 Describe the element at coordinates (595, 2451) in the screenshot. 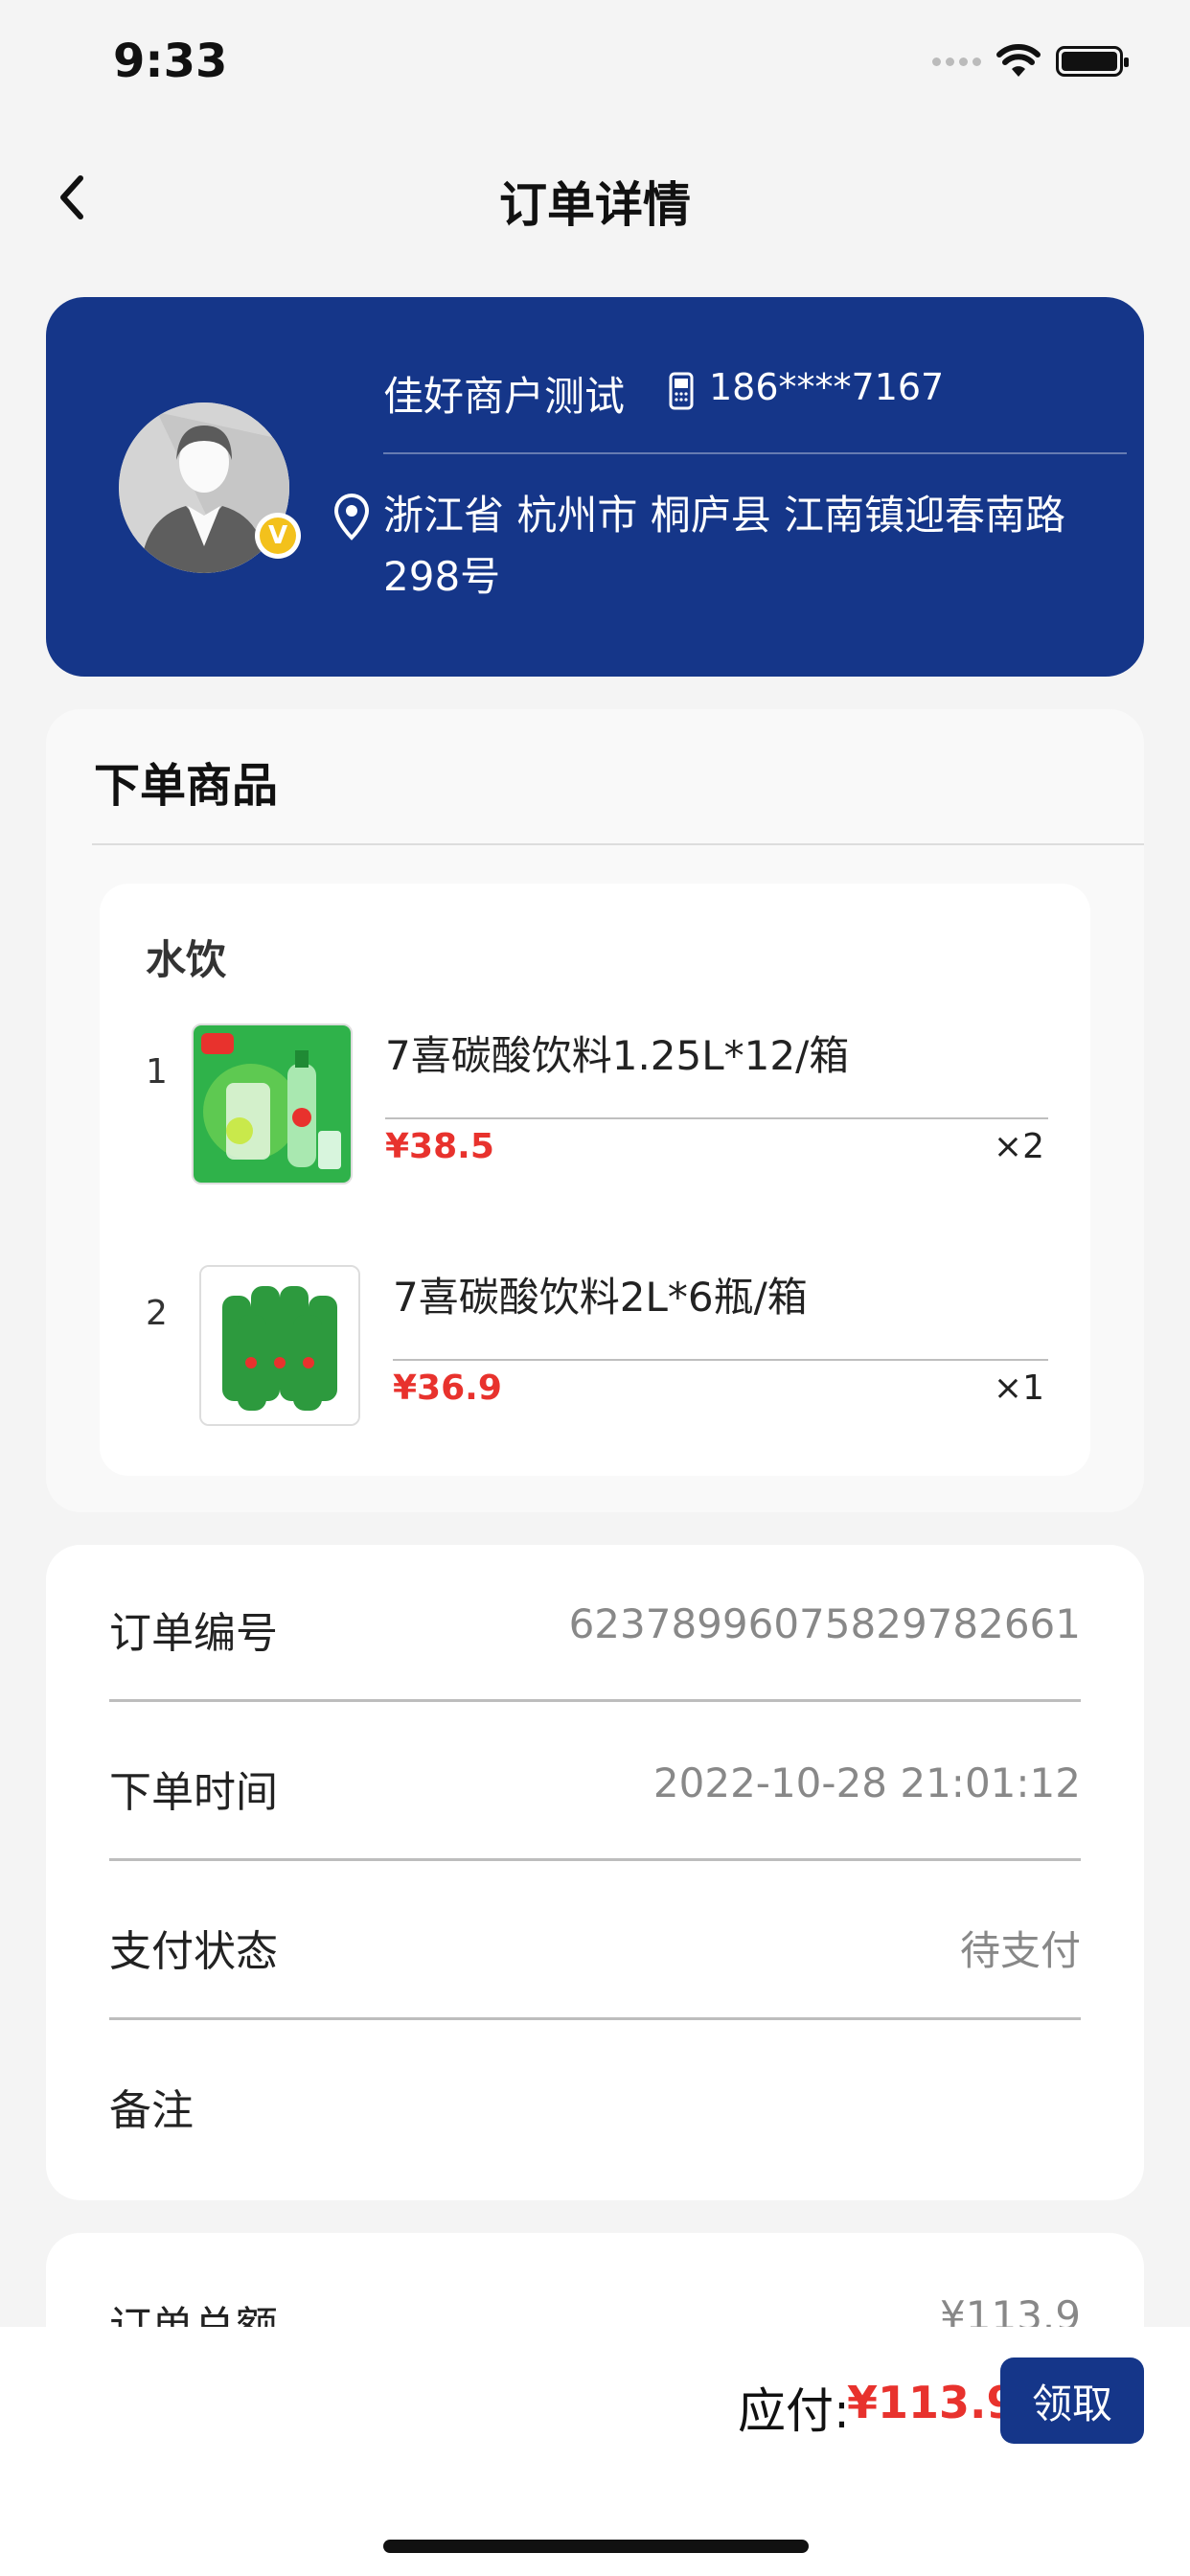

I see `bottom-action-bar: 应付: ¥113.9 领取` at that location.